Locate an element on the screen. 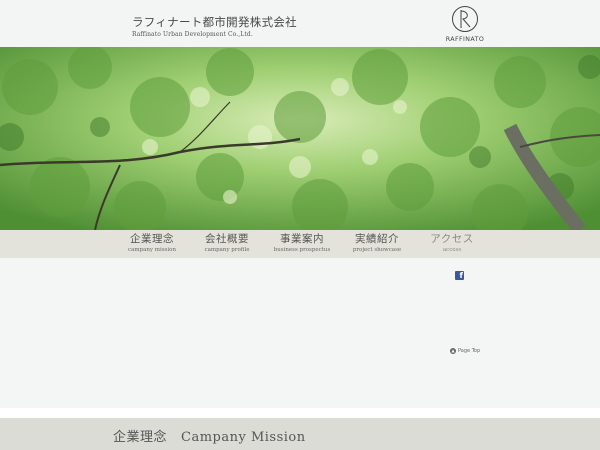 The image size is (600, 450). section-title: 企業理念 Campany Mission is located at coordinates (209, 435).